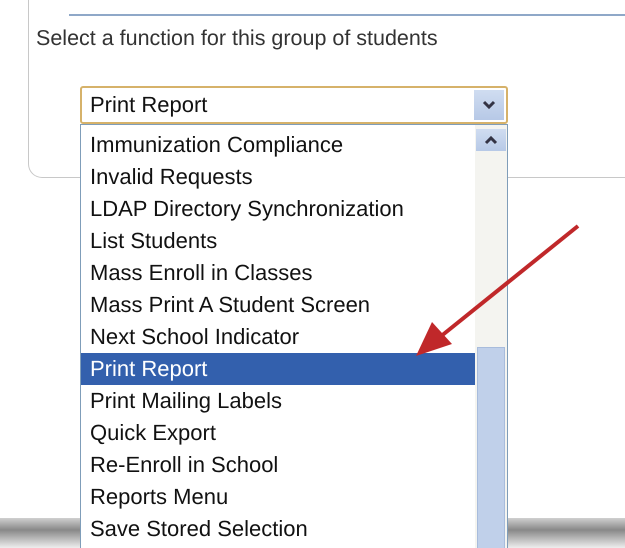 The image size is (625, 548). I want to click on chevron-down-icon, so click(489, 105).